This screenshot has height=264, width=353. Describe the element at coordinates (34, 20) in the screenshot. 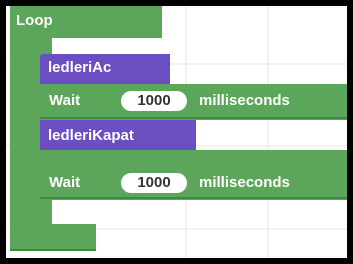

I see `loop-label: Loop` at that location.